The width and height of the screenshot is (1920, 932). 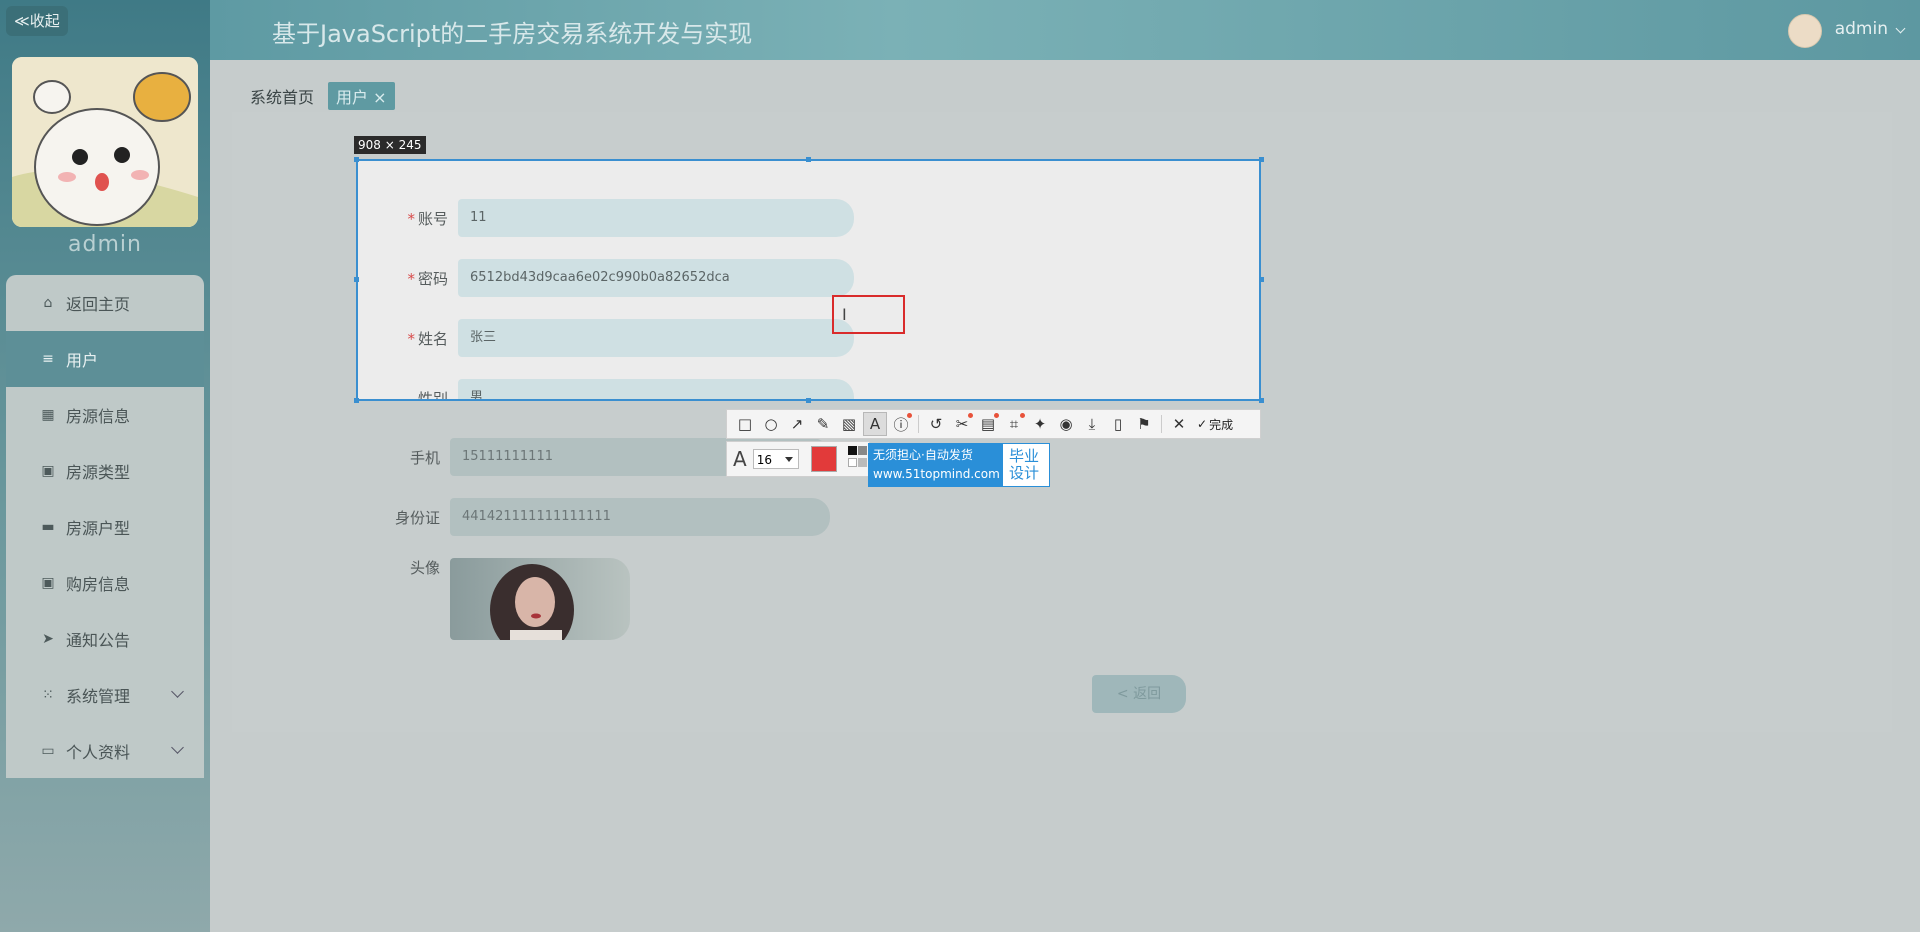 What do you see at coordinates (1861, 29) in the screenshot?
I see `header-username: admin` at bounding box center [1861, 29].